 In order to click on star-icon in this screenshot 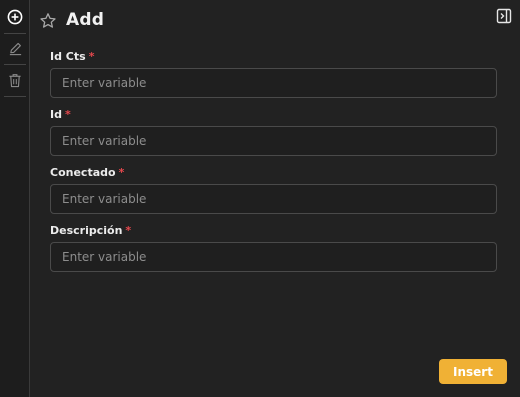, I will do `click(48, 21)`.